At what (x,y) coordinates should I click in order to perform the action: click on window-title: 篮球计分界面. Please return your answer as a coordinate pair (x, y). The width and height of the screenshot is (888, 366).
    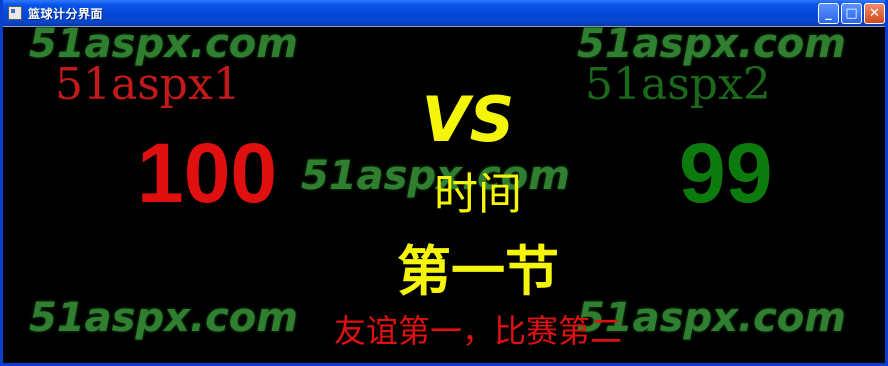
    Looking at the image, I should click on (66, 13).